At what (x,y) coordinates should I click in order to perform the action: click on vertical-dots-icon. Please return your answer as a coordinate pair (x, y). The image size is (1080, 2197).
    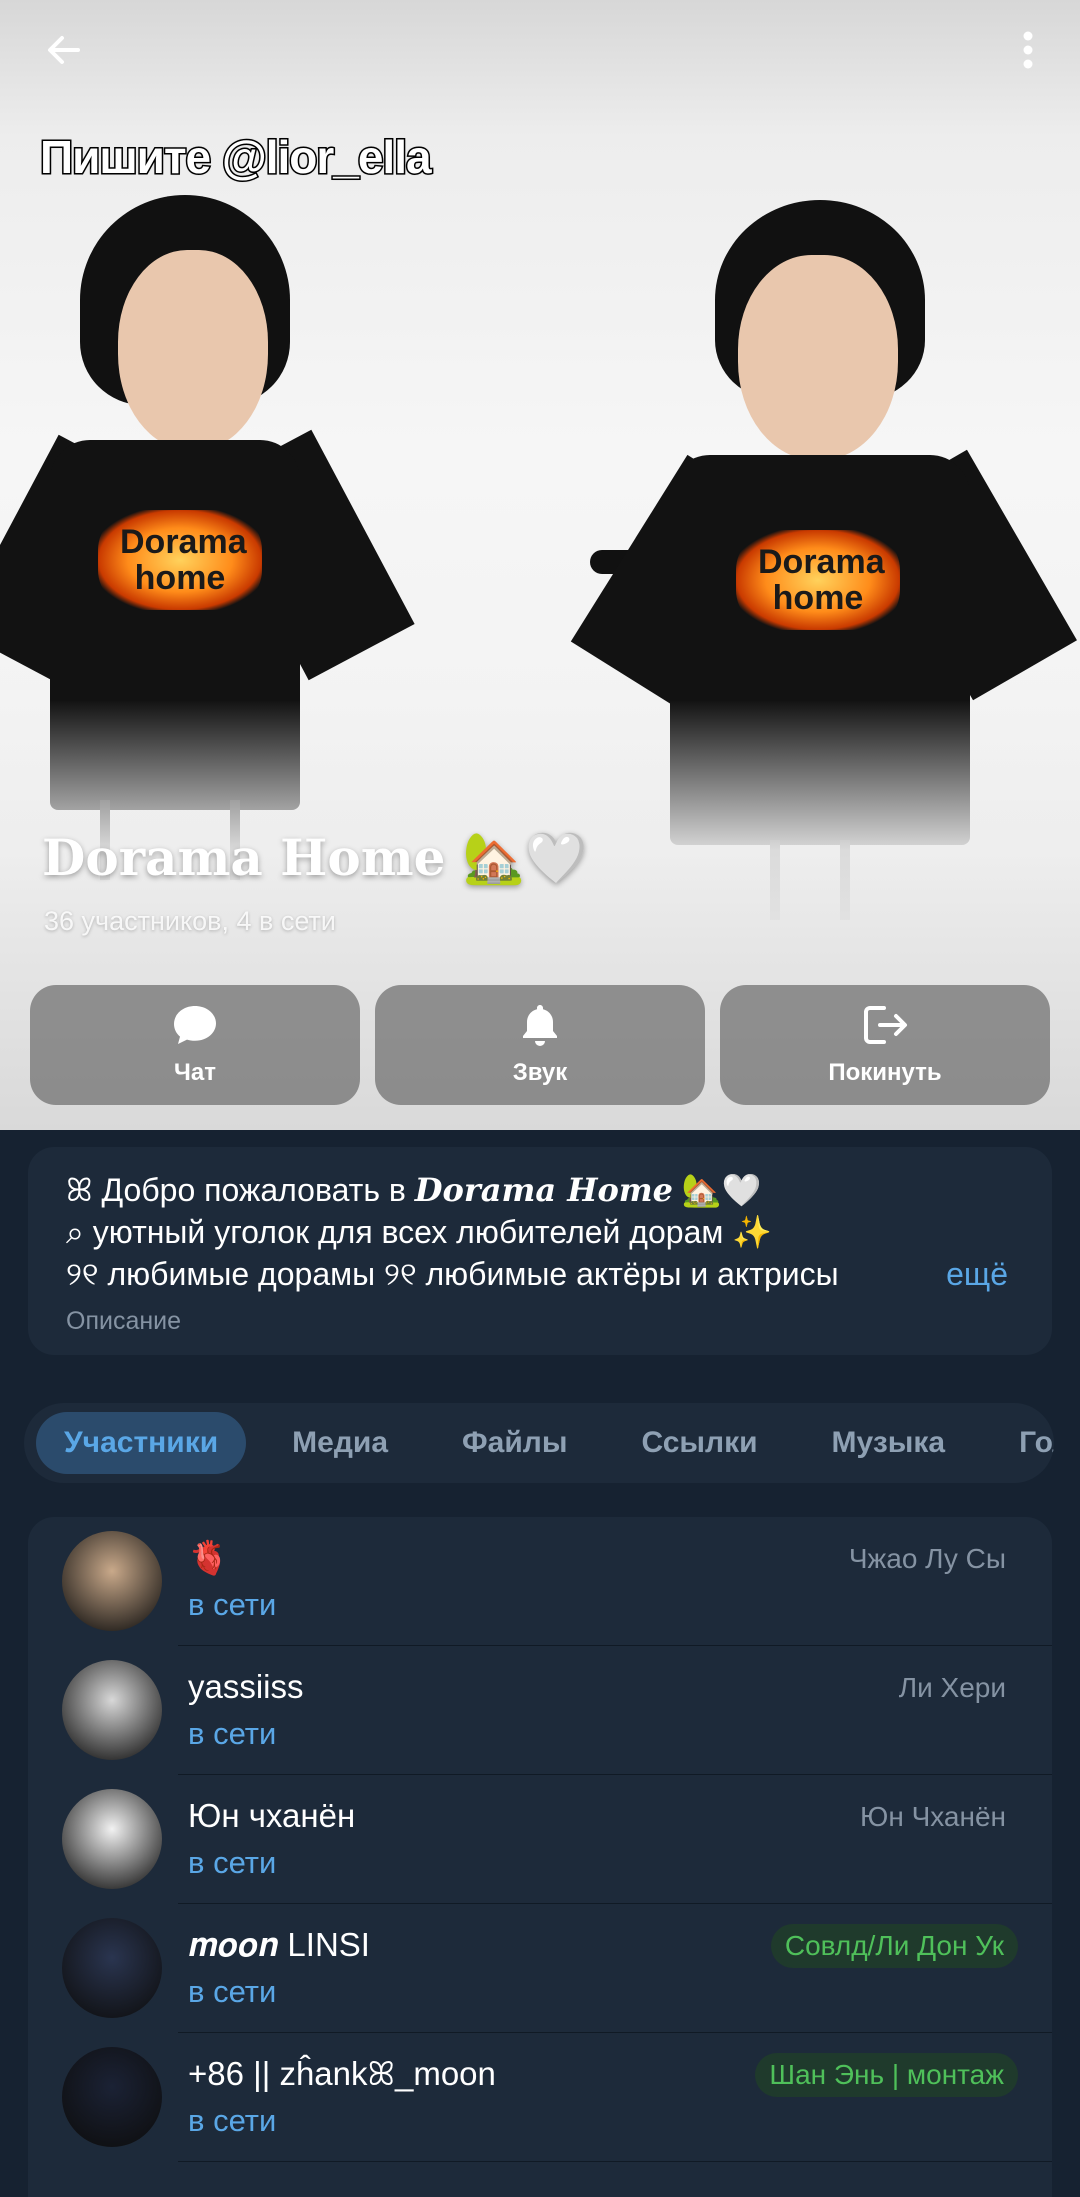
    Looking at the image, I should click on (1028, 50).